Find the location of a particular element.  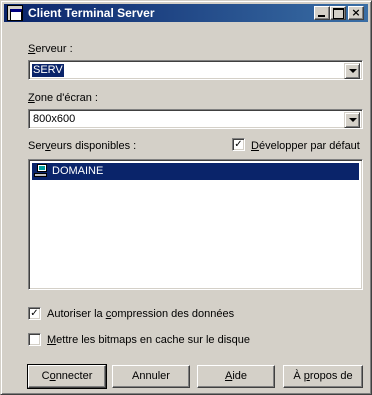

cancel-button: Annuler is located at coordinates (151, 376).